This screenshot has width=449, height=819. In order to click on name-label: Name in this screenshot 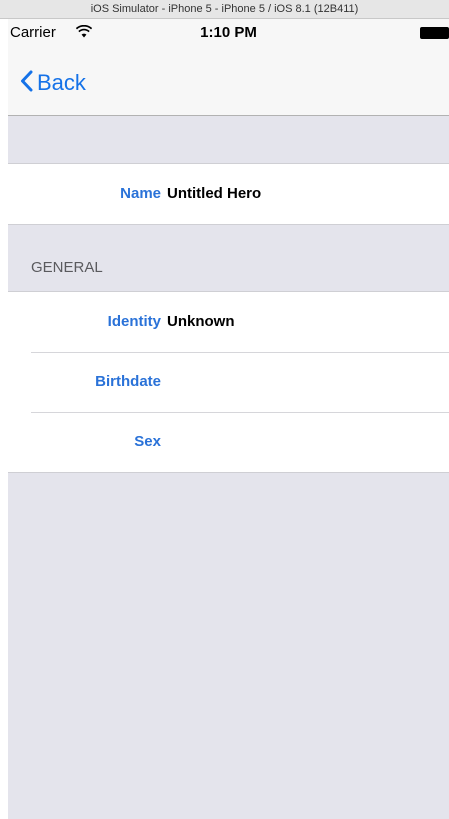, I will do `click(140, 193)`.